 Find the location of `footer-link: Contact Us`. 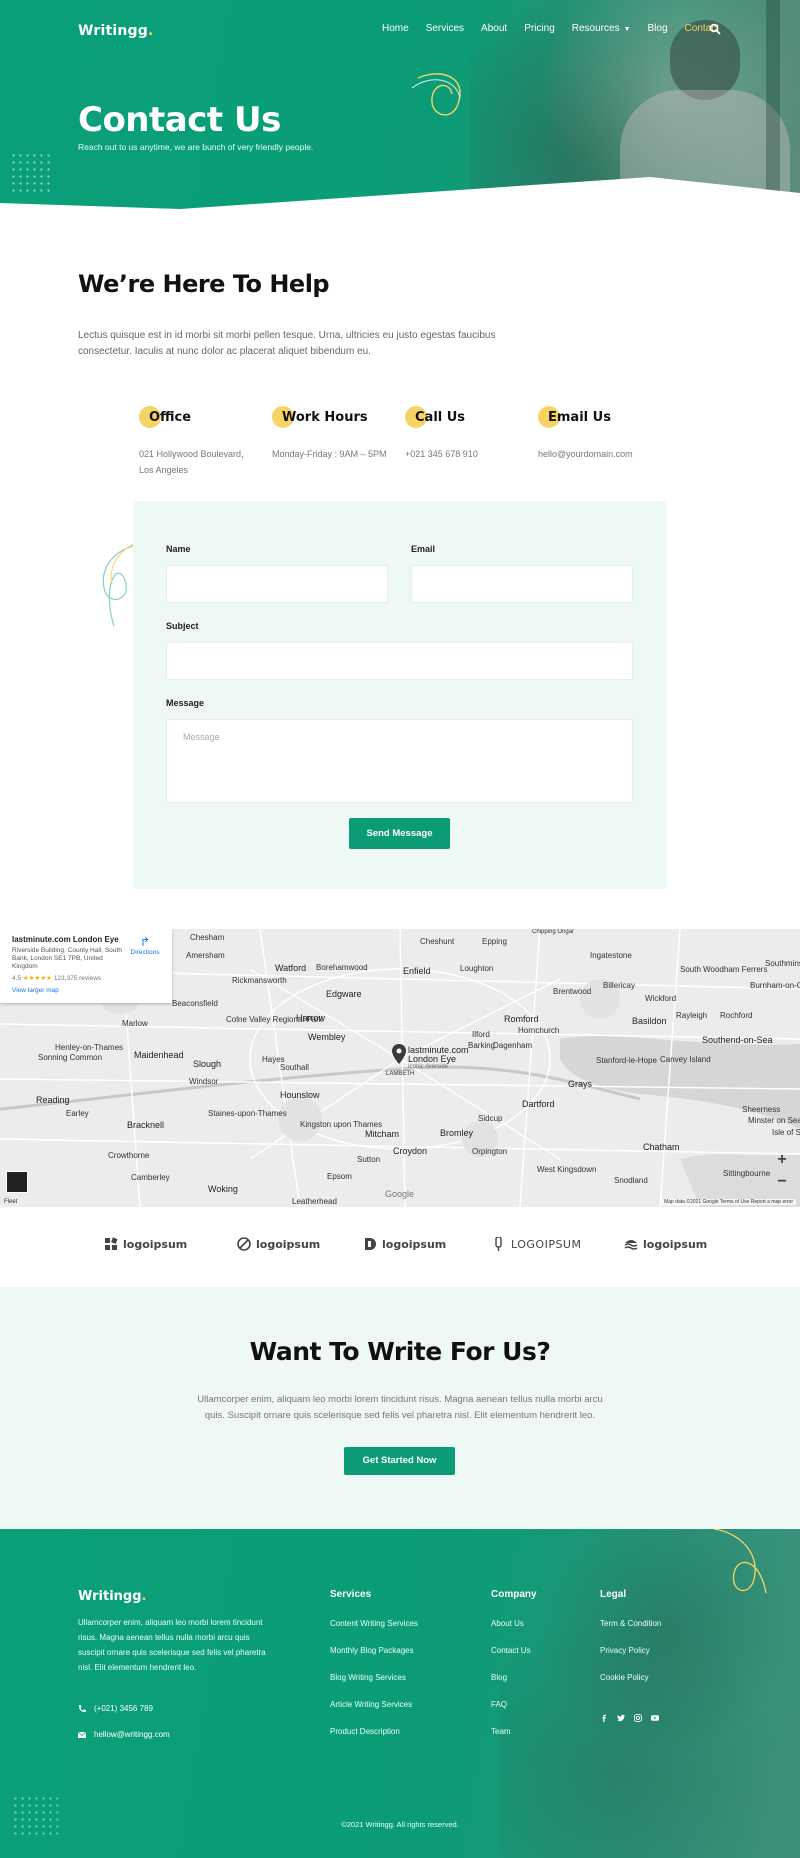

footer-link: Contact Us is located at coordinates (514, 1650).